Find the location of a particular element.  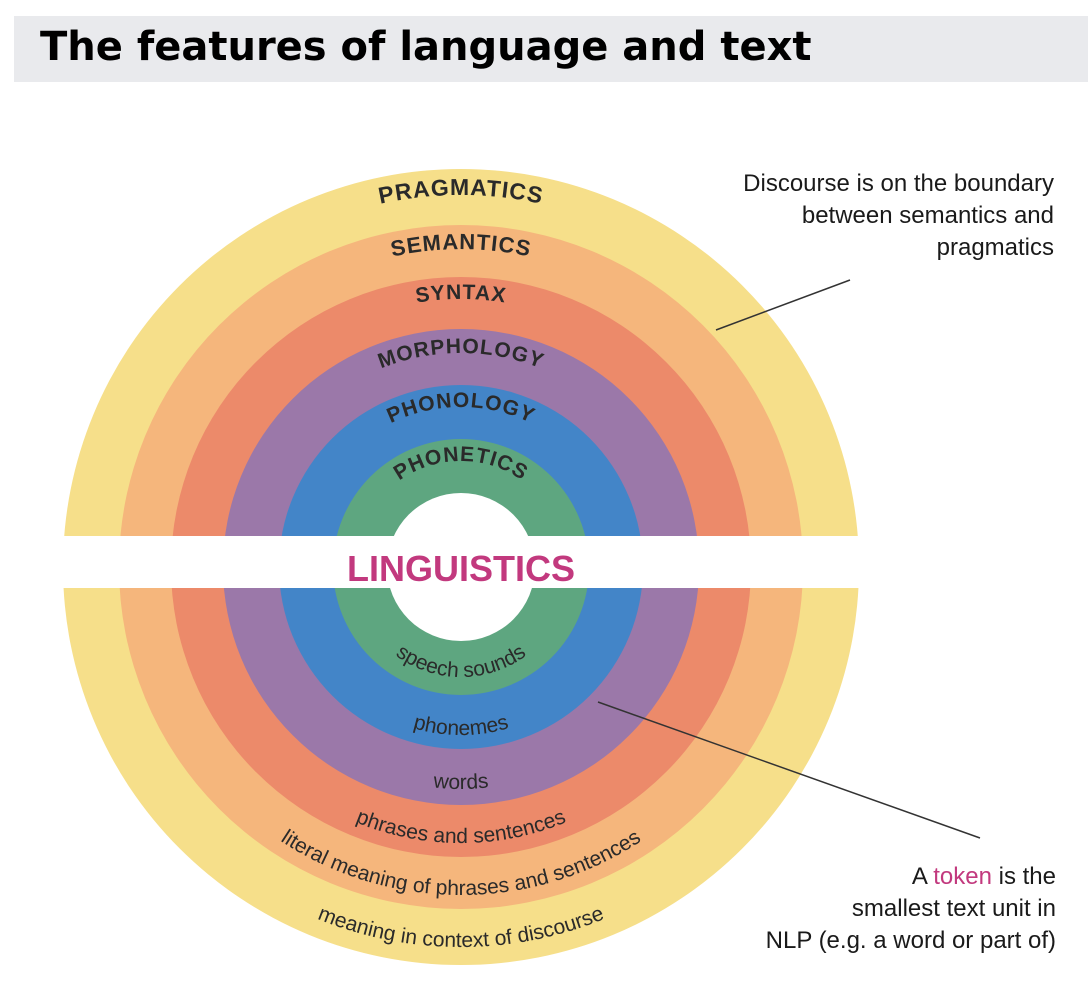

discourse-note-line: Discourse is on the boundary is located at coordinates (898, 183).